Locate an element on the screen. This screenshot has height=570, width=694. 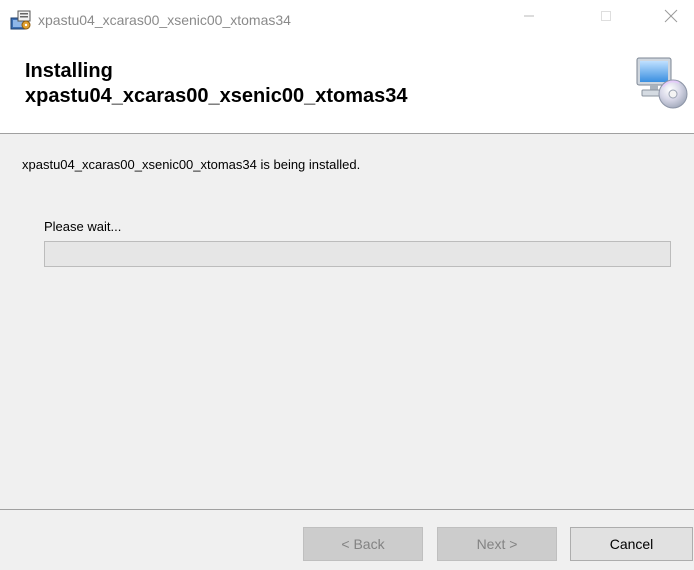
page-title-line2: xpastu04_xcaras00_xsenic00_xtomas34 is located at coordinates (216, 96).